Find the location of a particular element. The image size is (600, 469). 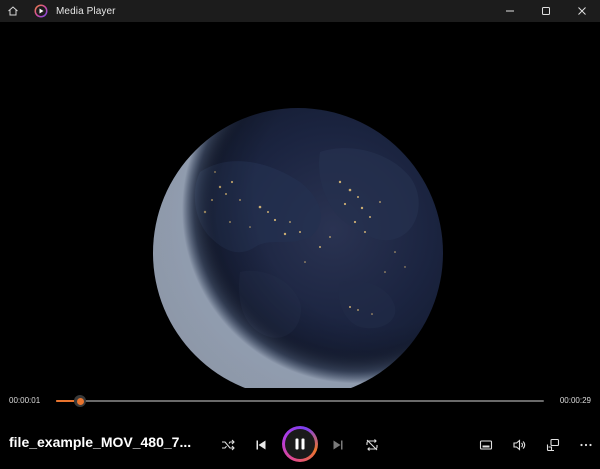

window-controls is located at coordinates (546, 11).